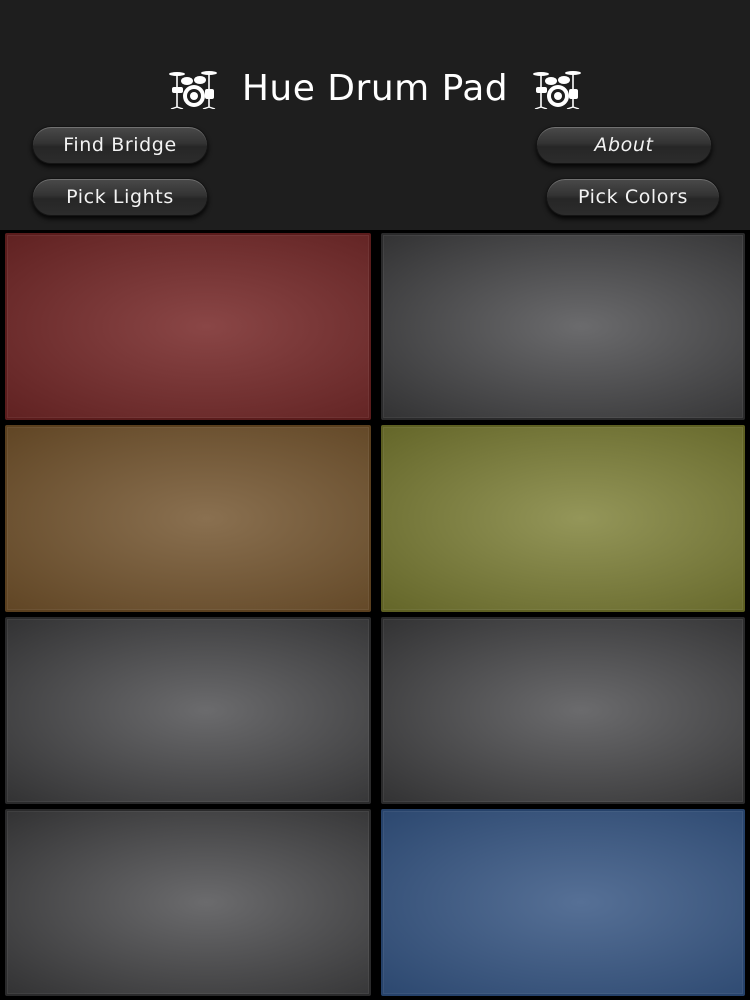 This screenshot has width=750, height=1000. I want to click on app-title: Hue Drum Pad, so click(375, 88).